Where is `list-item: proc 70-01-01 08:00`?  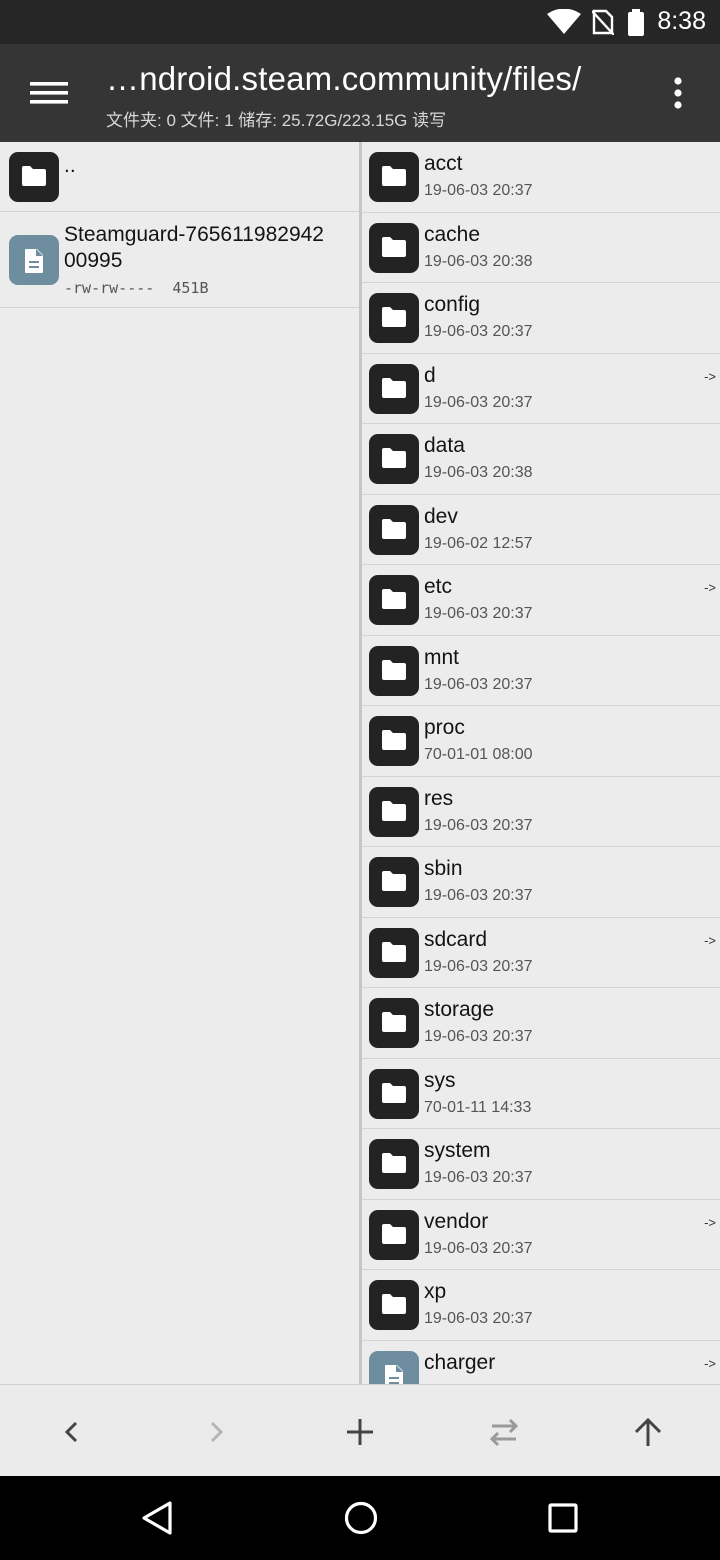
list-item: proc 70-01-01 08:00 is located at coordinates (541, 741).